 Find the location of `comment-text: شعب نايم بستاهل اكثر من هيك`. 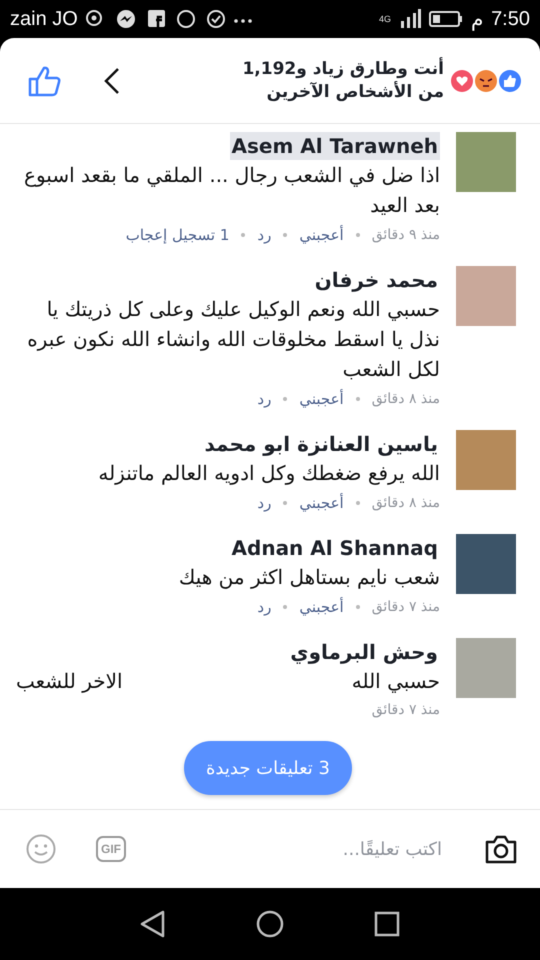

comment-text: شعب نايم بستاهل اكثر من هيك is located at coordinates (309, 577).